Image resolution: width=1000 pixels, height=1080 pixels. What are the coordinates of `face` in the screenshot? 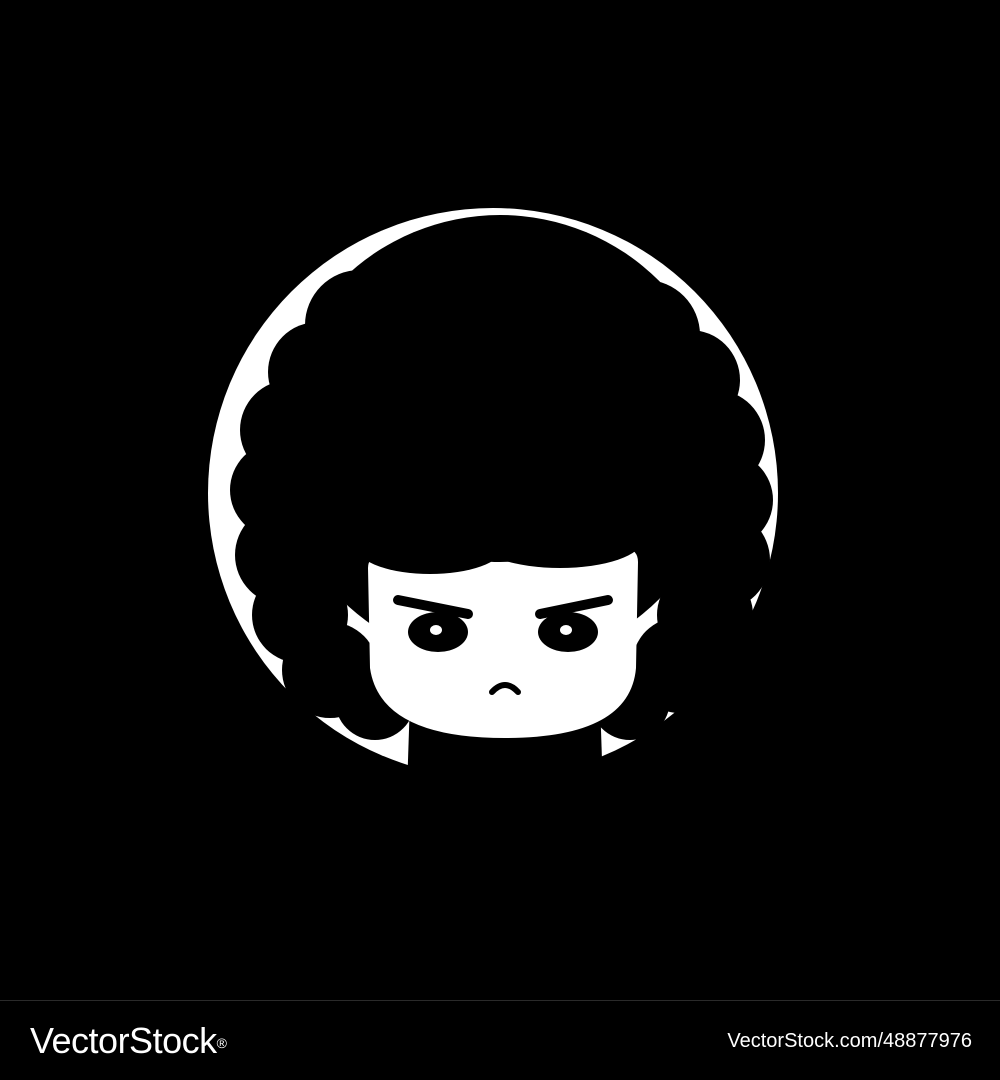 It's located at (503, 643).